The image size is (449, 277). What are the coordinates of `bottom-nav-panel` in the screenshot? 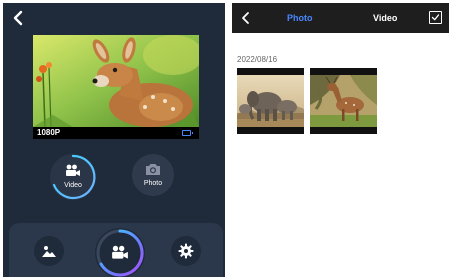 It's located at (116, 250).